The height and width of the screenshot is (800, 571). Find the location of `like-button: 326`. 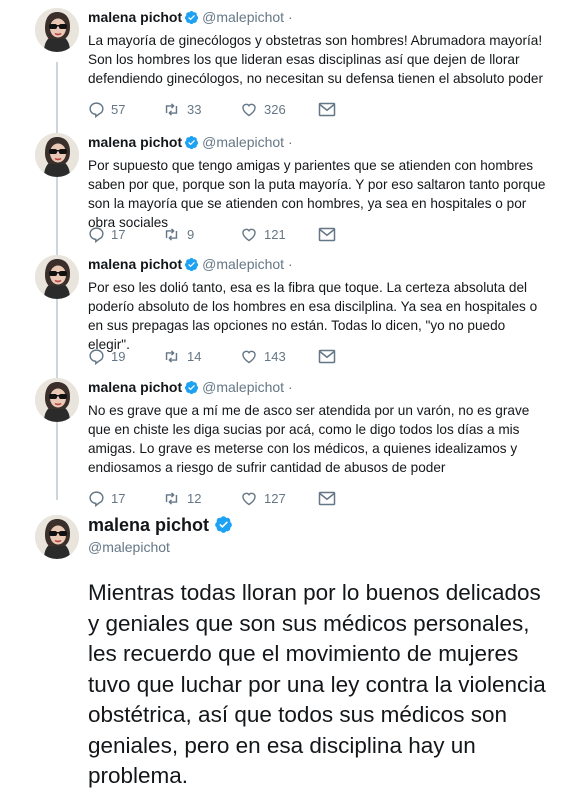

like-button: 326 is located at coordinates (263, 109).